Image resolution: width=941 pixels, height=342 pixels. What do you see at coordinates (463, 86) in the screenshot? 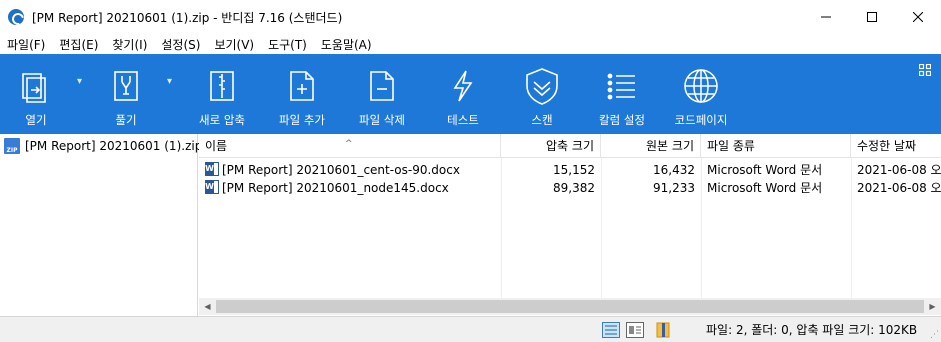
I see `test-lightning-icon` at bounding box center [463, 86].